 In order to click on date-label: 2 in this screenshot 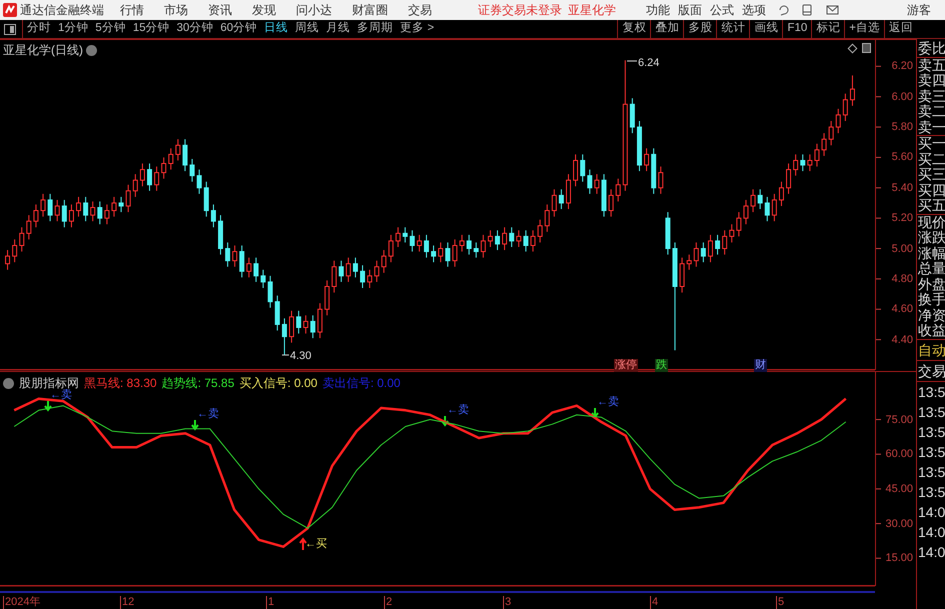, I will do `click(388, 602)`.